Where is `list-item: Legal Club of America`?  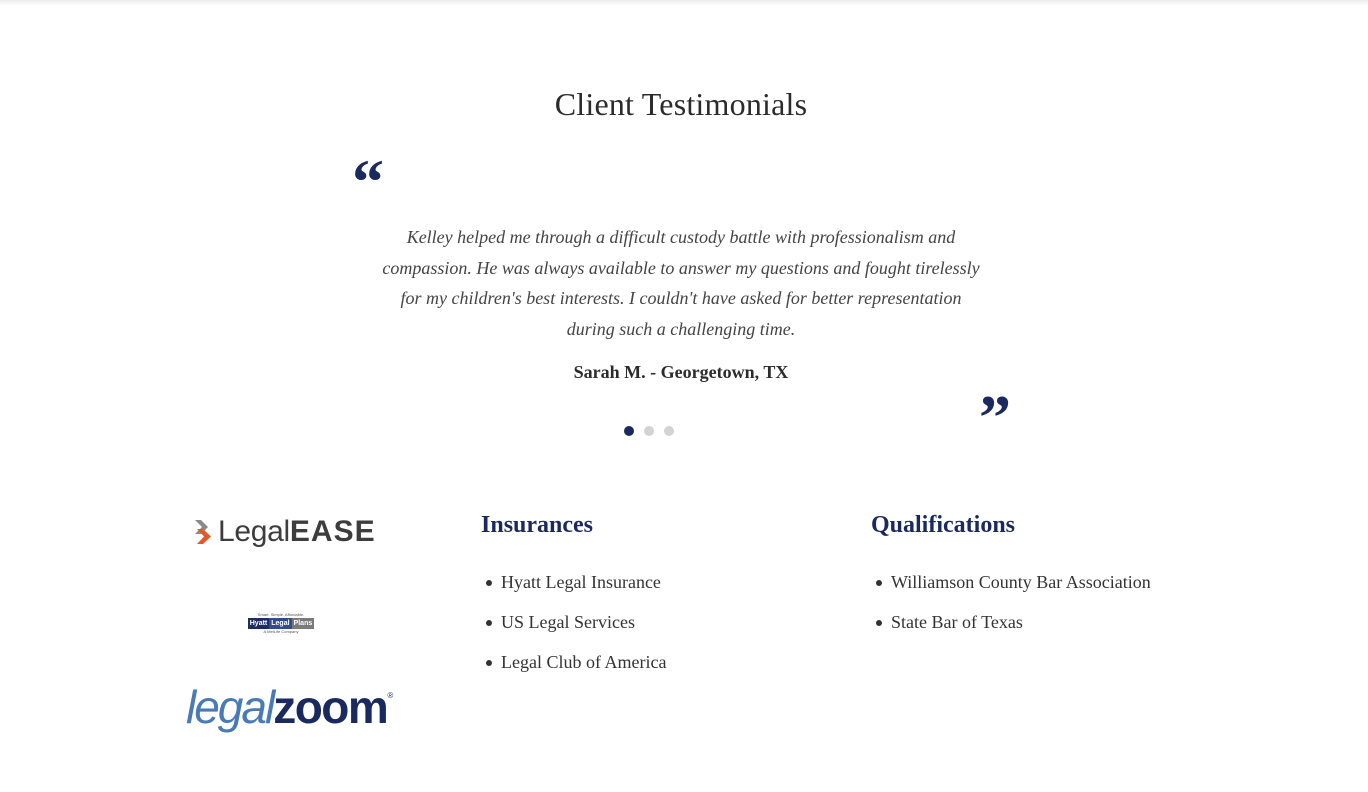 list-item: Legal Club of America is located at coordinates (573, 672).